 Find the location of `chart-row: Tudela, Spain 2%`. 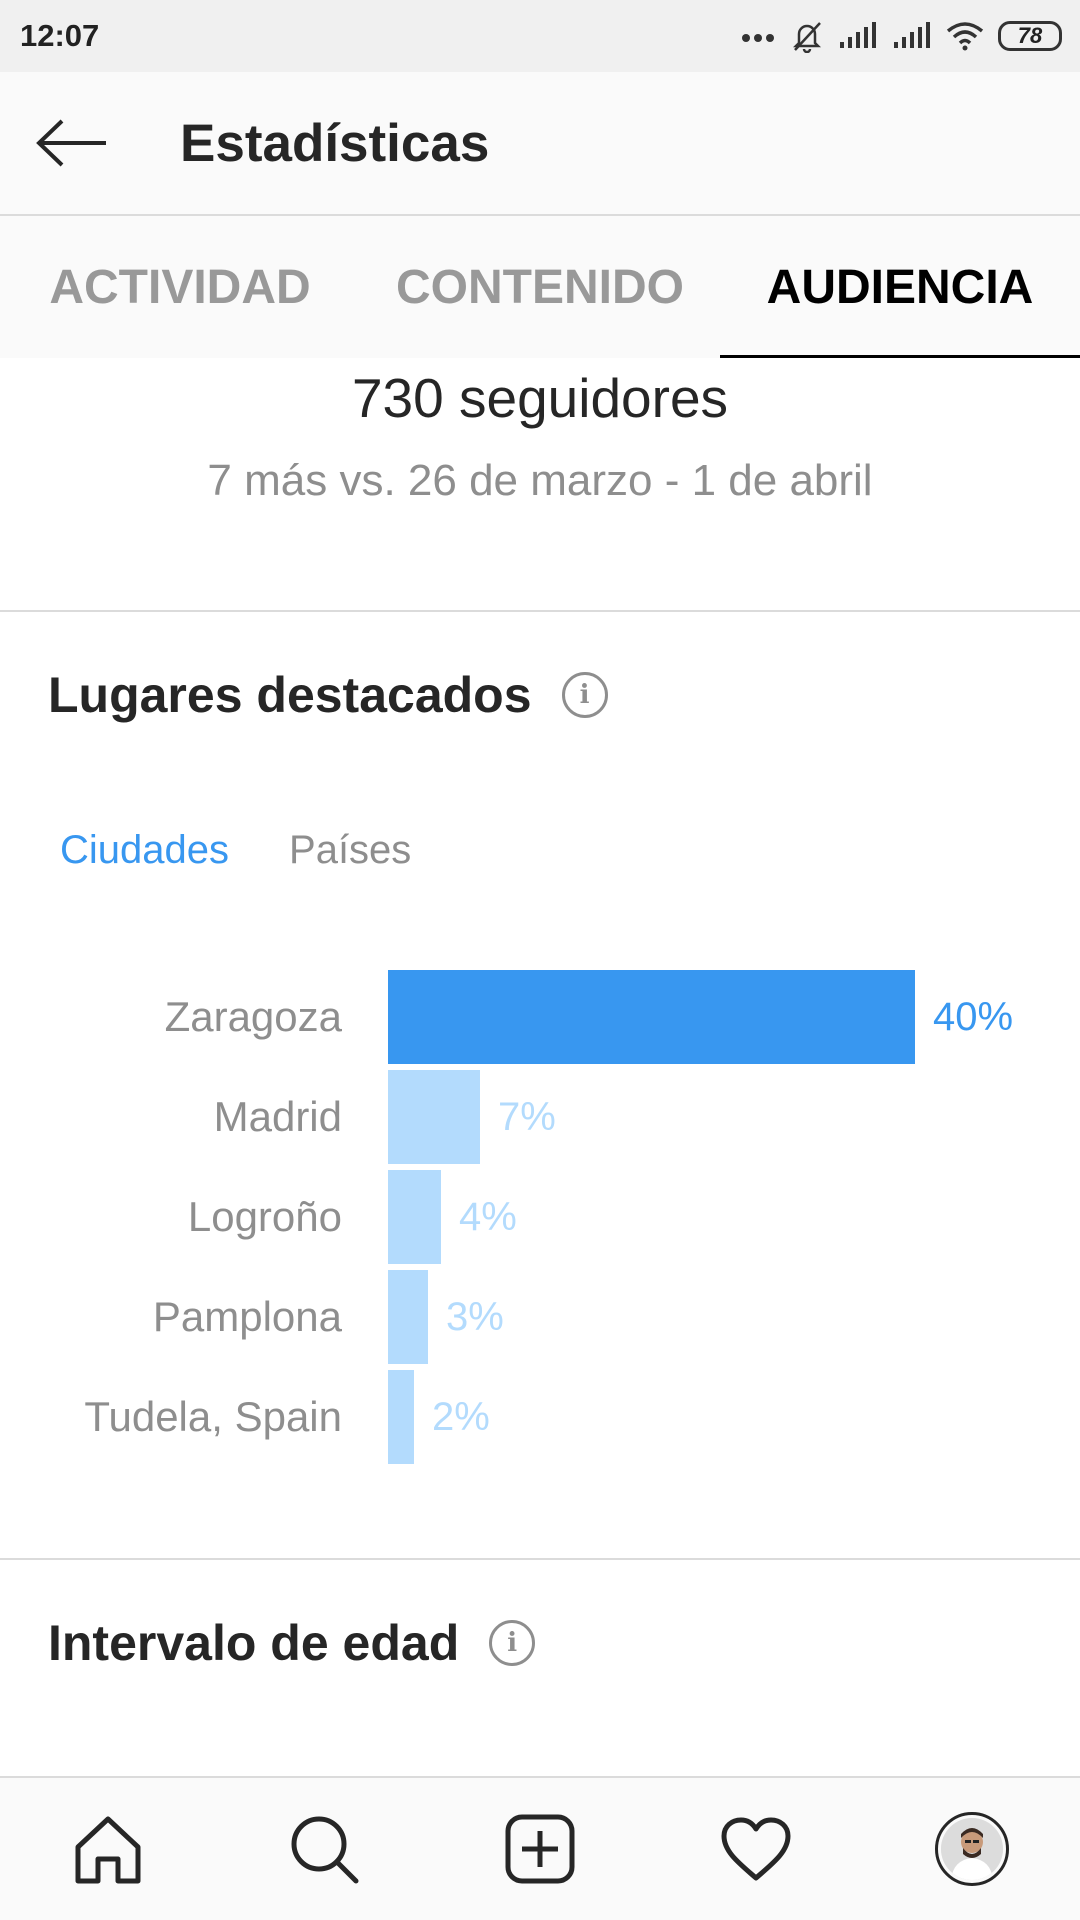

chart-row: Tudela, Spain 2% is located at coordinates (540, 1417).